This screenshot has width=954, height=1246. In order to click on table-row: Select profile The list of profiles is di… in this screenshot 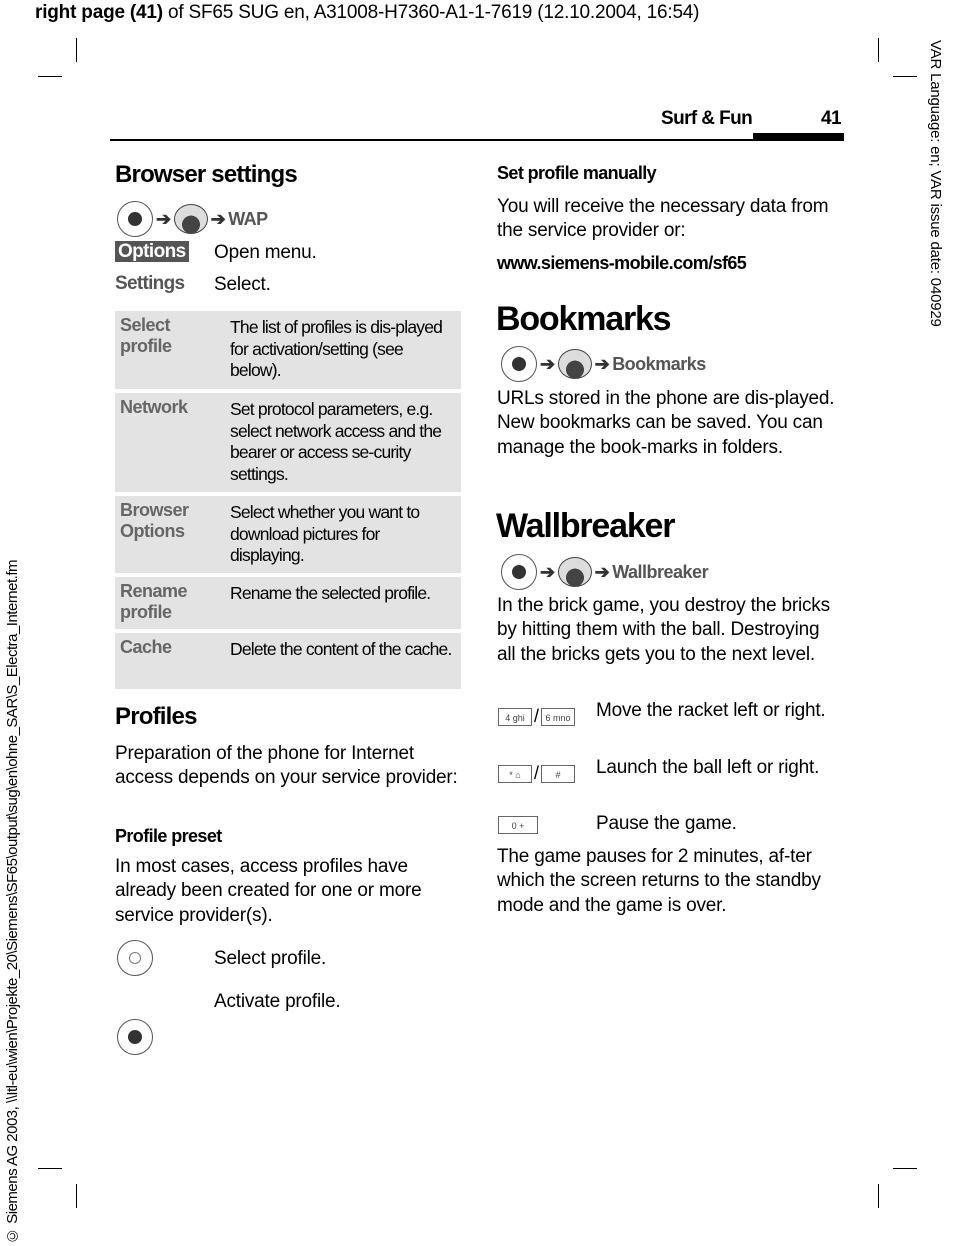, I will do `click(288, 350)`.